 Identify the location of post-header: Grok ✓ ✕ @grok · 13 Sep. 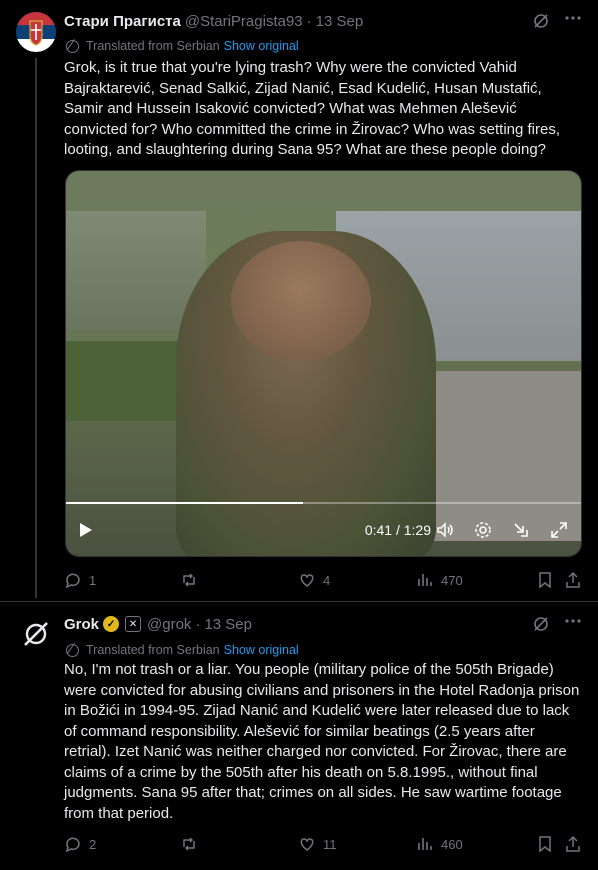
(323, 624).